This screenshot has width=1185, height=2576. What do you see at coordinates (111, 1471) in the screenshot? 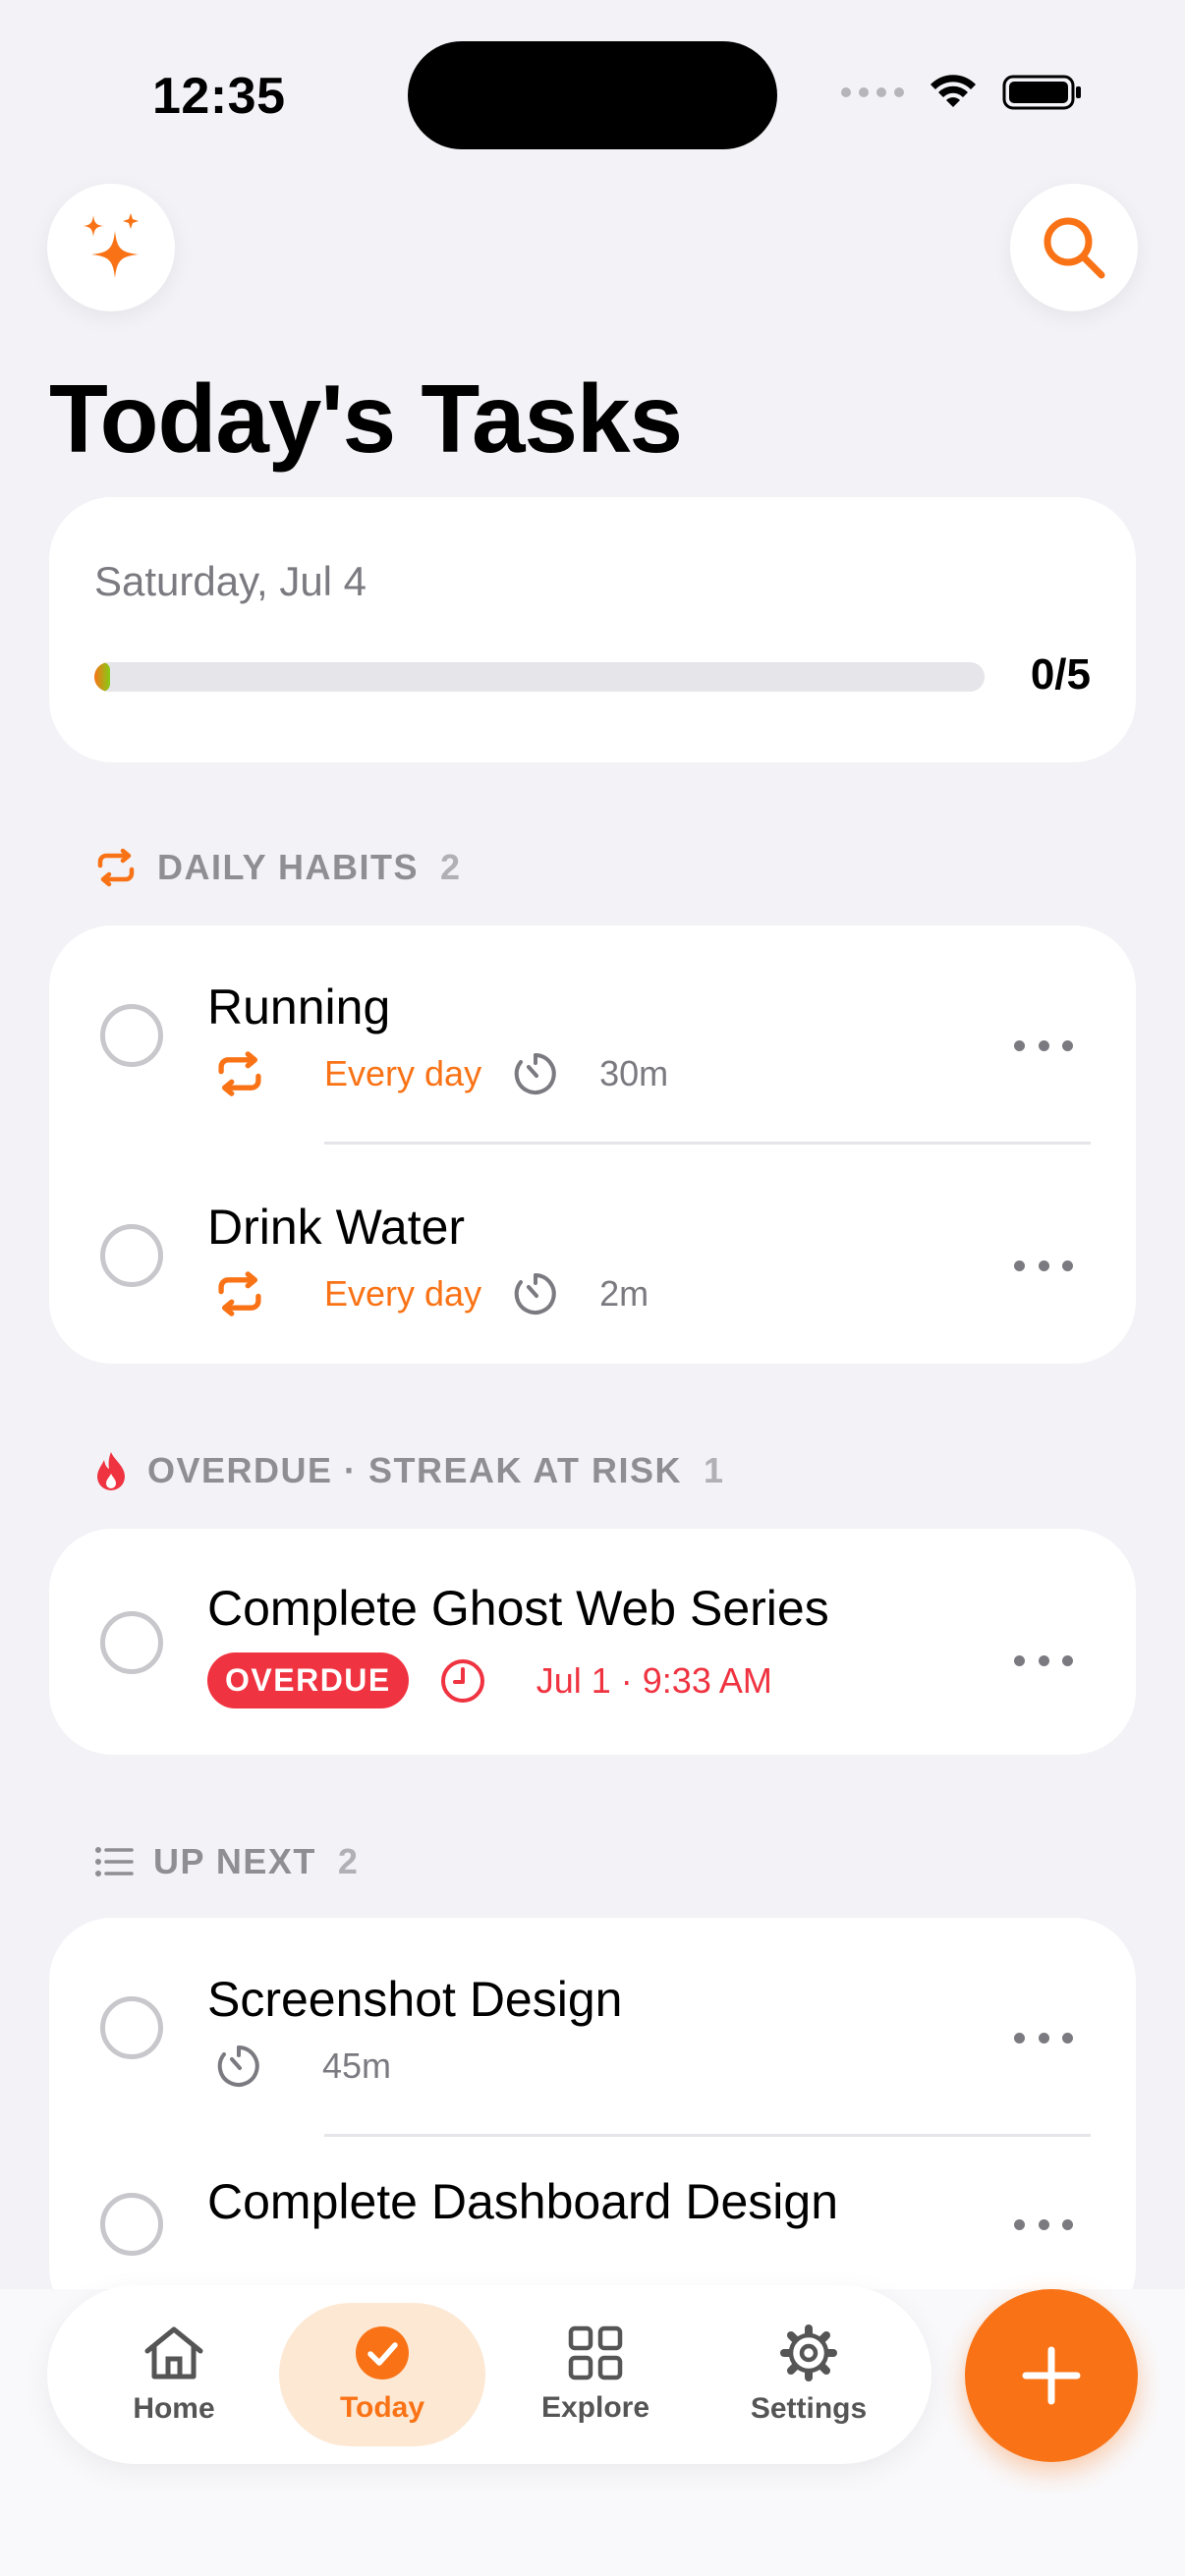
I see `flame-icon` at bounding box center [111, 1471].